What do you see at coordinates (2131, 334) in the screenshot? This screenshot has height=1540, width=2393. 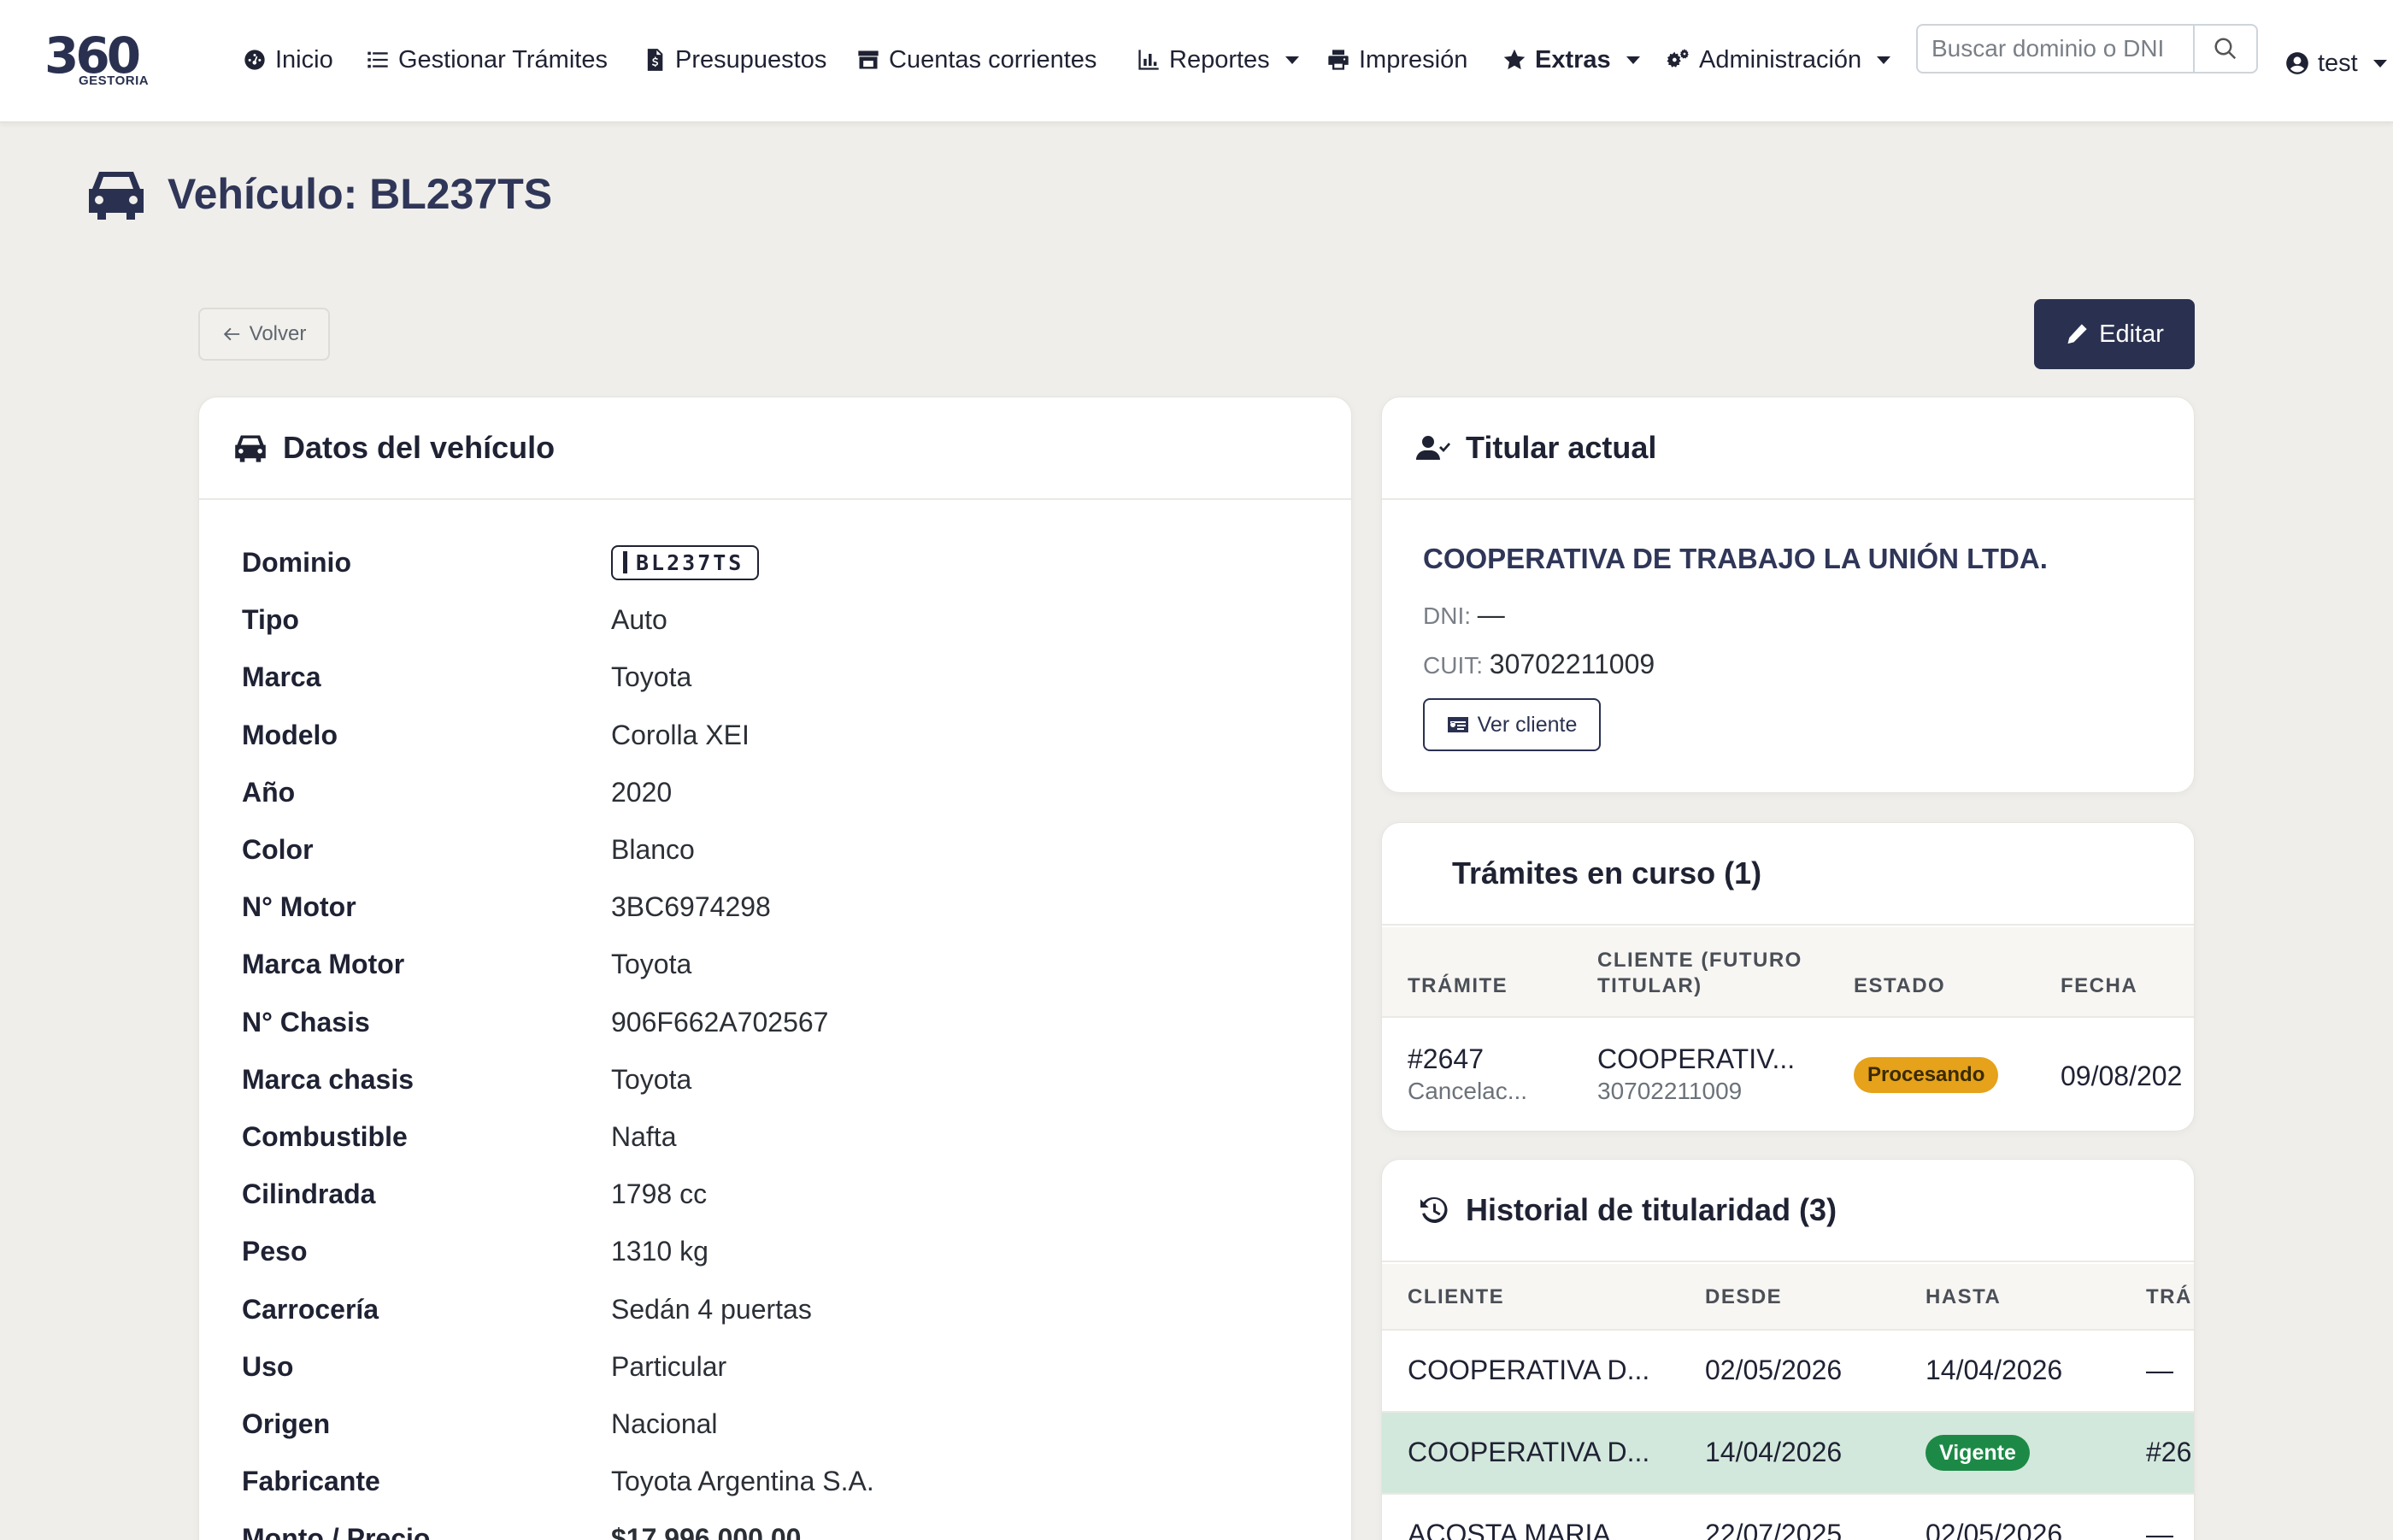 I see `edit-button-label: Editar` at bounding box center [2131, 334].